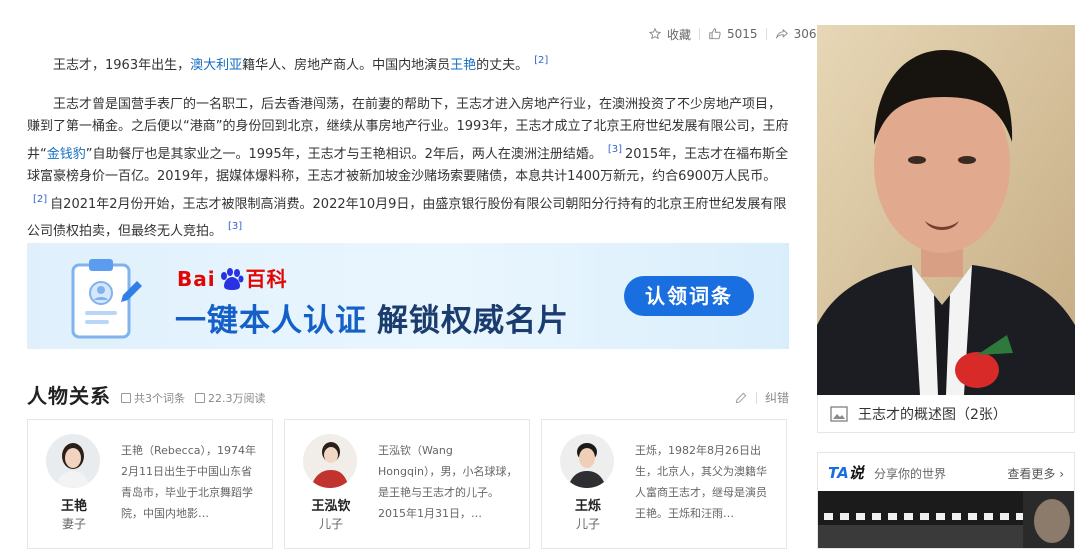 The width and height of the screenshot is (1080, 549). I want to click on entries-icon, so click(126, 398).